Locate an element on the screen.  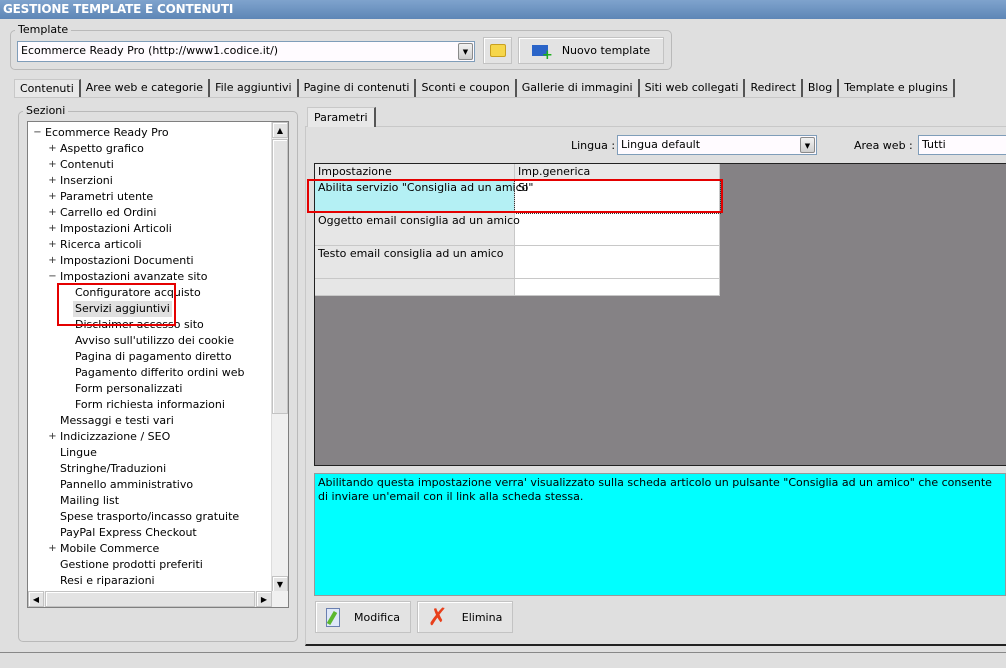
tree-item: Contenuti is located at coordinates (87, 165).